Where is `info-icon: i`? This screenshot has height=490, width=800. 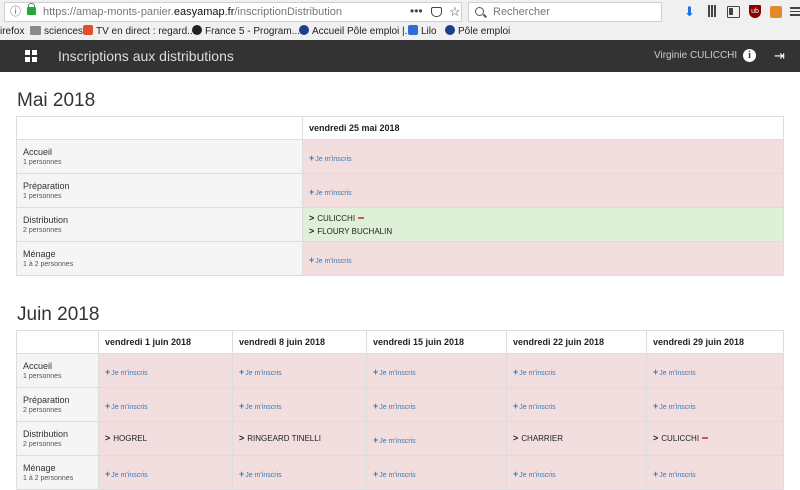 info-icon: i is located at coordinates (749, 55).